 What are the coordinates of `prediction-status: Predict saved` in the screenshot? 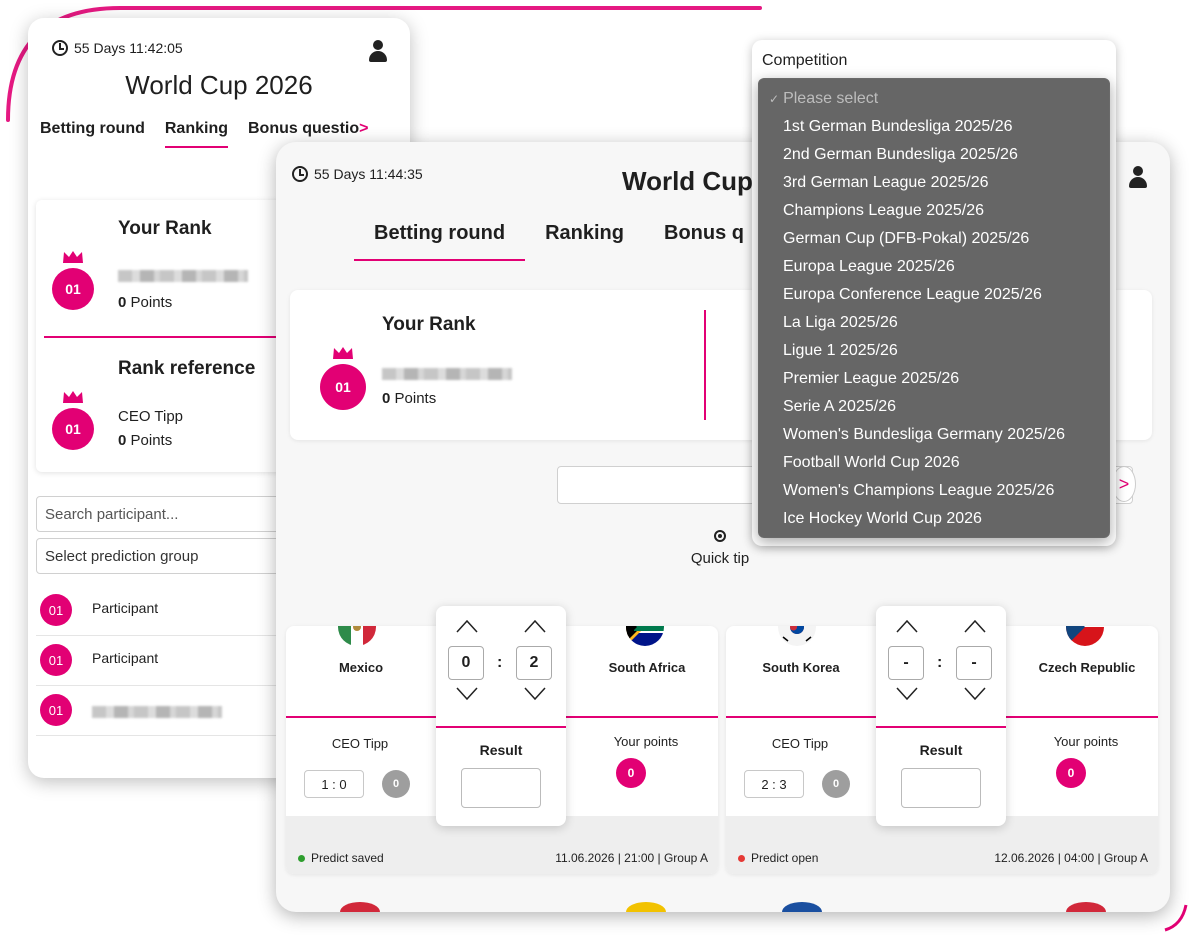 It's located at (341, 858).